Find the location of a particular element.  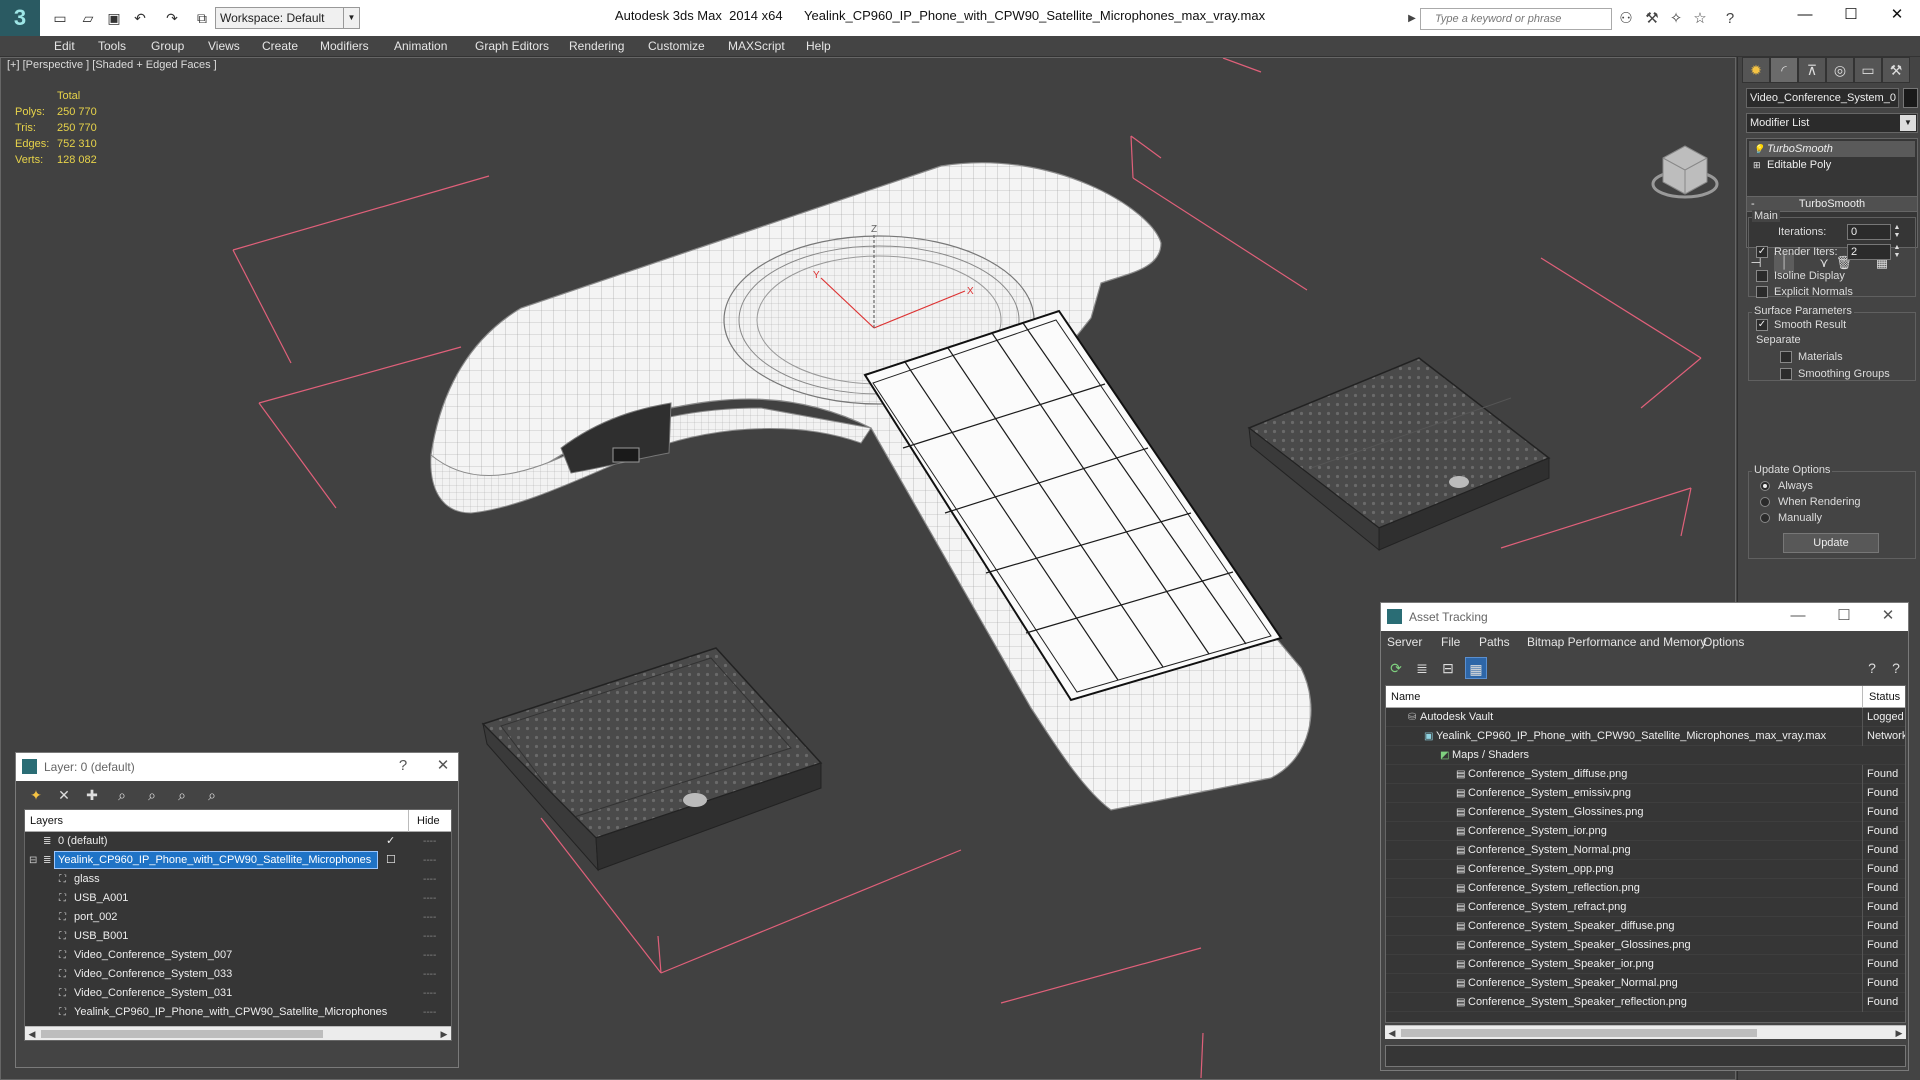

undo-icon: ↶ is located at coordinates (140, 18).